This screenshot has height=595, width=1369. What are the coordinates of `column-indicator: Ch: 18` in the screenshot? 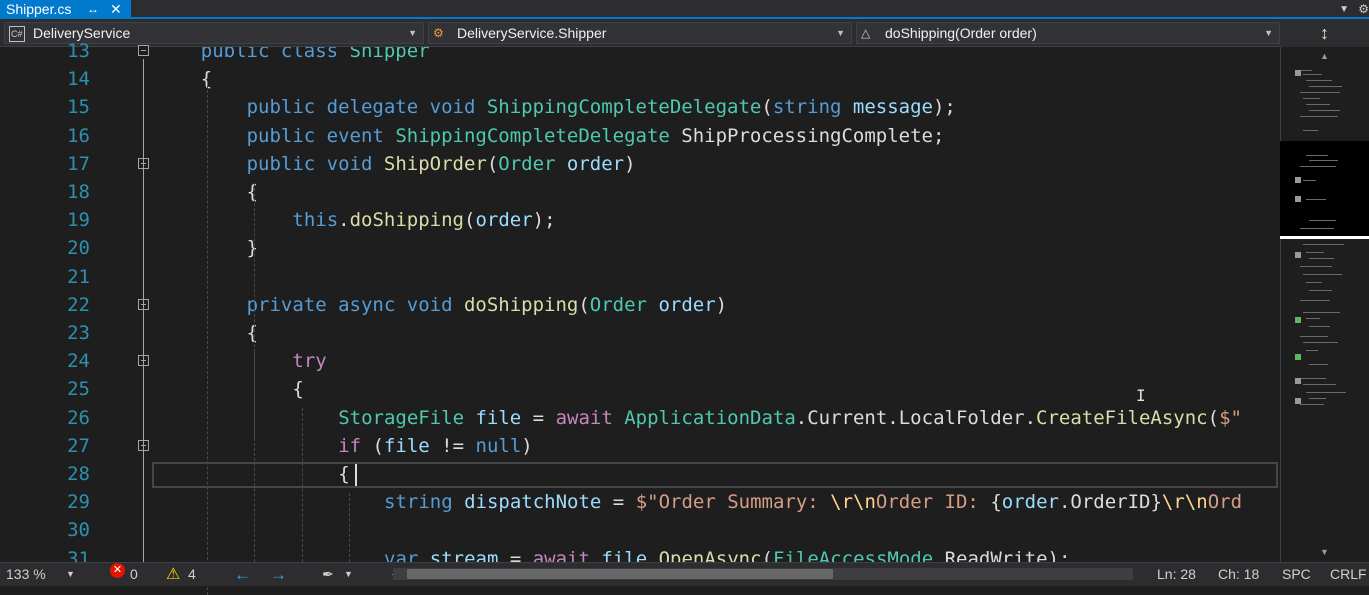 It's located at (1239, 574).